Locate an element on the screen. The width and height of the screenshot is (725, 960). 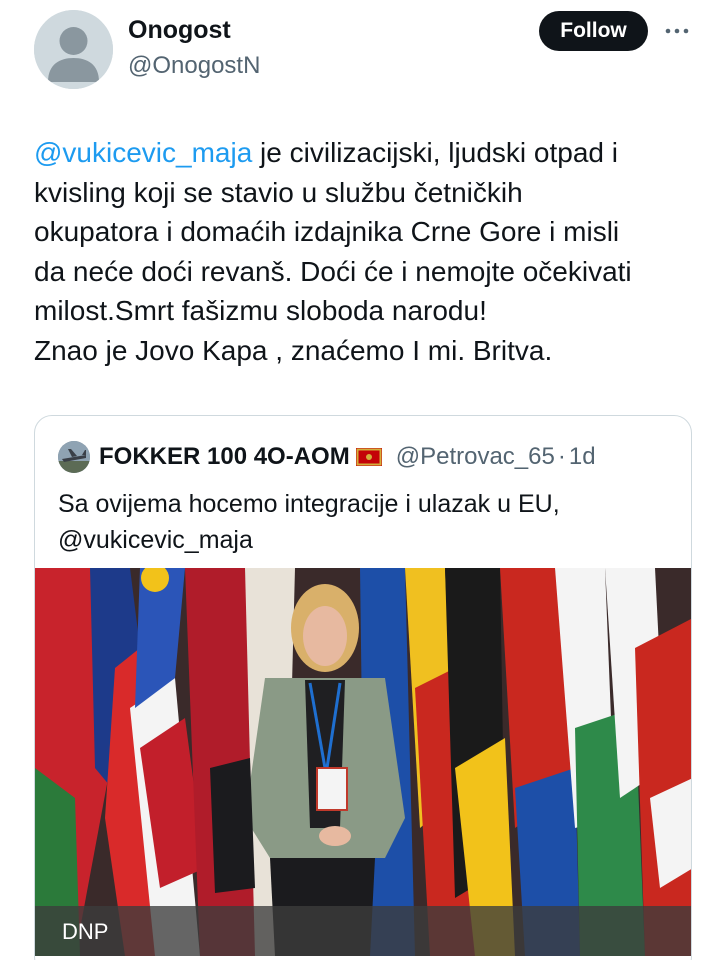
quoted-avatar is located at coordinates (74, 457).